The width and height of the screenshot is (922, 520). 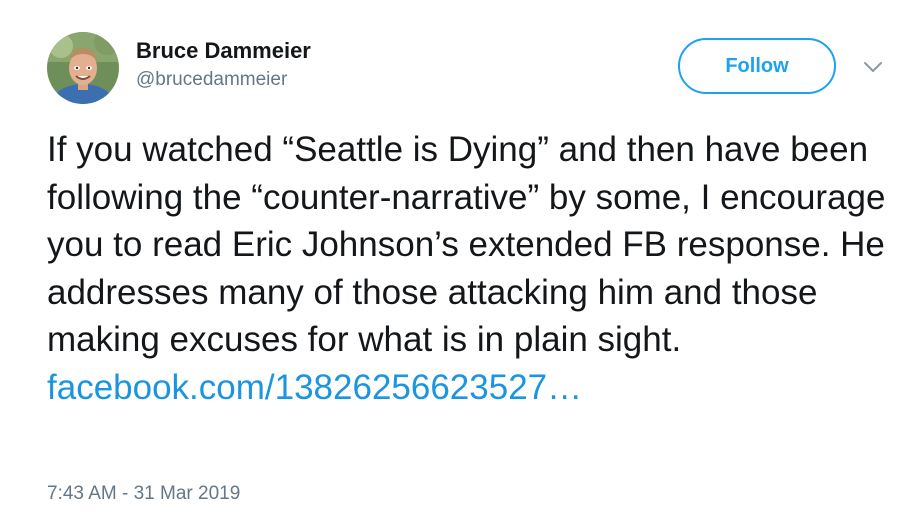 I want to click on author-handle: @brucedammeier, so click(x=223, y=80).